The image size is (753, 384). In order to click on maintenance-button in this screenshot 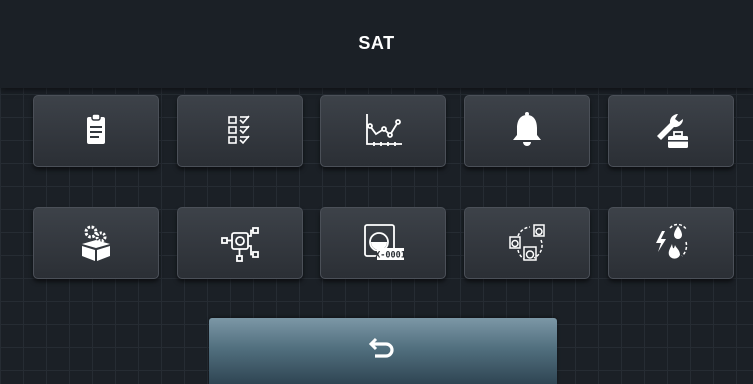, I will do `click(671, 131)`.